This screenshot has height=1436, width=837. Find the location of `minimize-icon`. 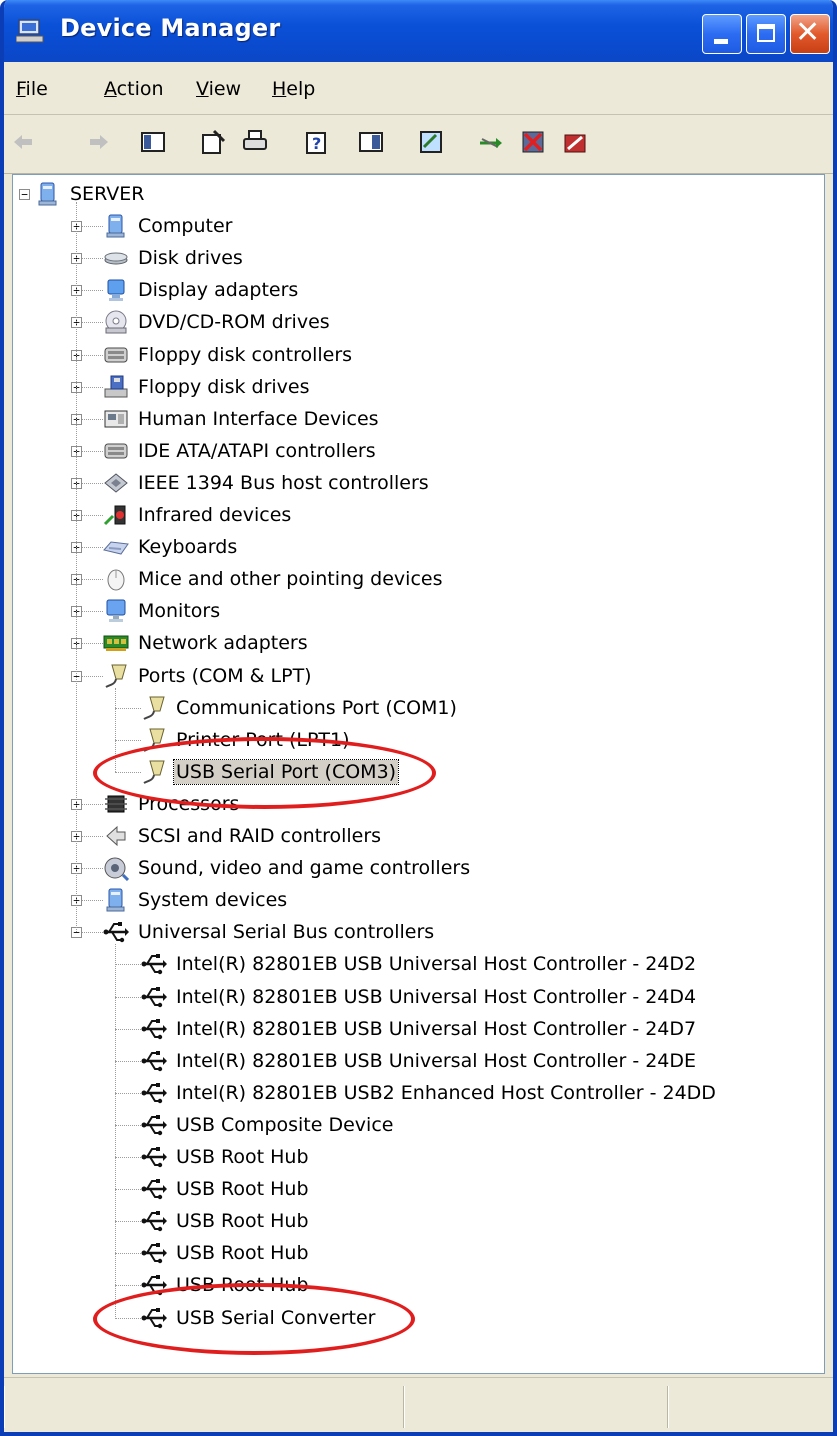

minimize-icon is located at coordinates (721, 41).